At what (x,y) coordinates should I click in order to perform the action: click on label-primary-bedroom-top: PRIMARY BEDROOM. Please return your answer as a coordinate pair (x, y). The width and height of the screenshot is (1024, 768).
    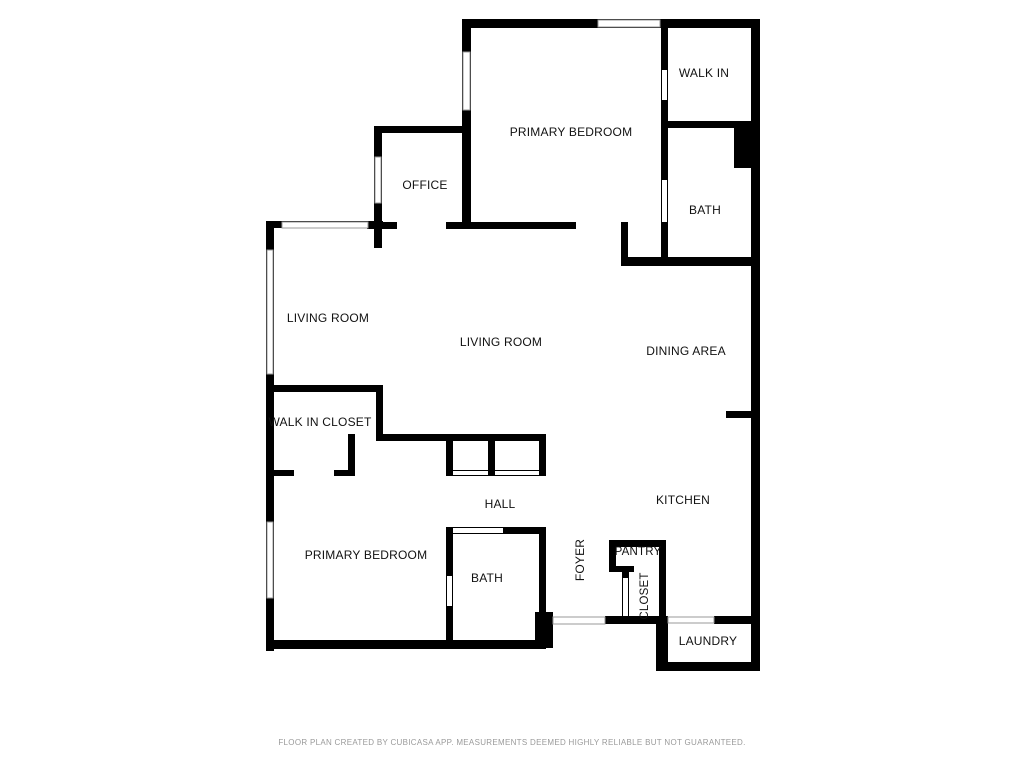
    Looking at the image, I should click on (571, 132).